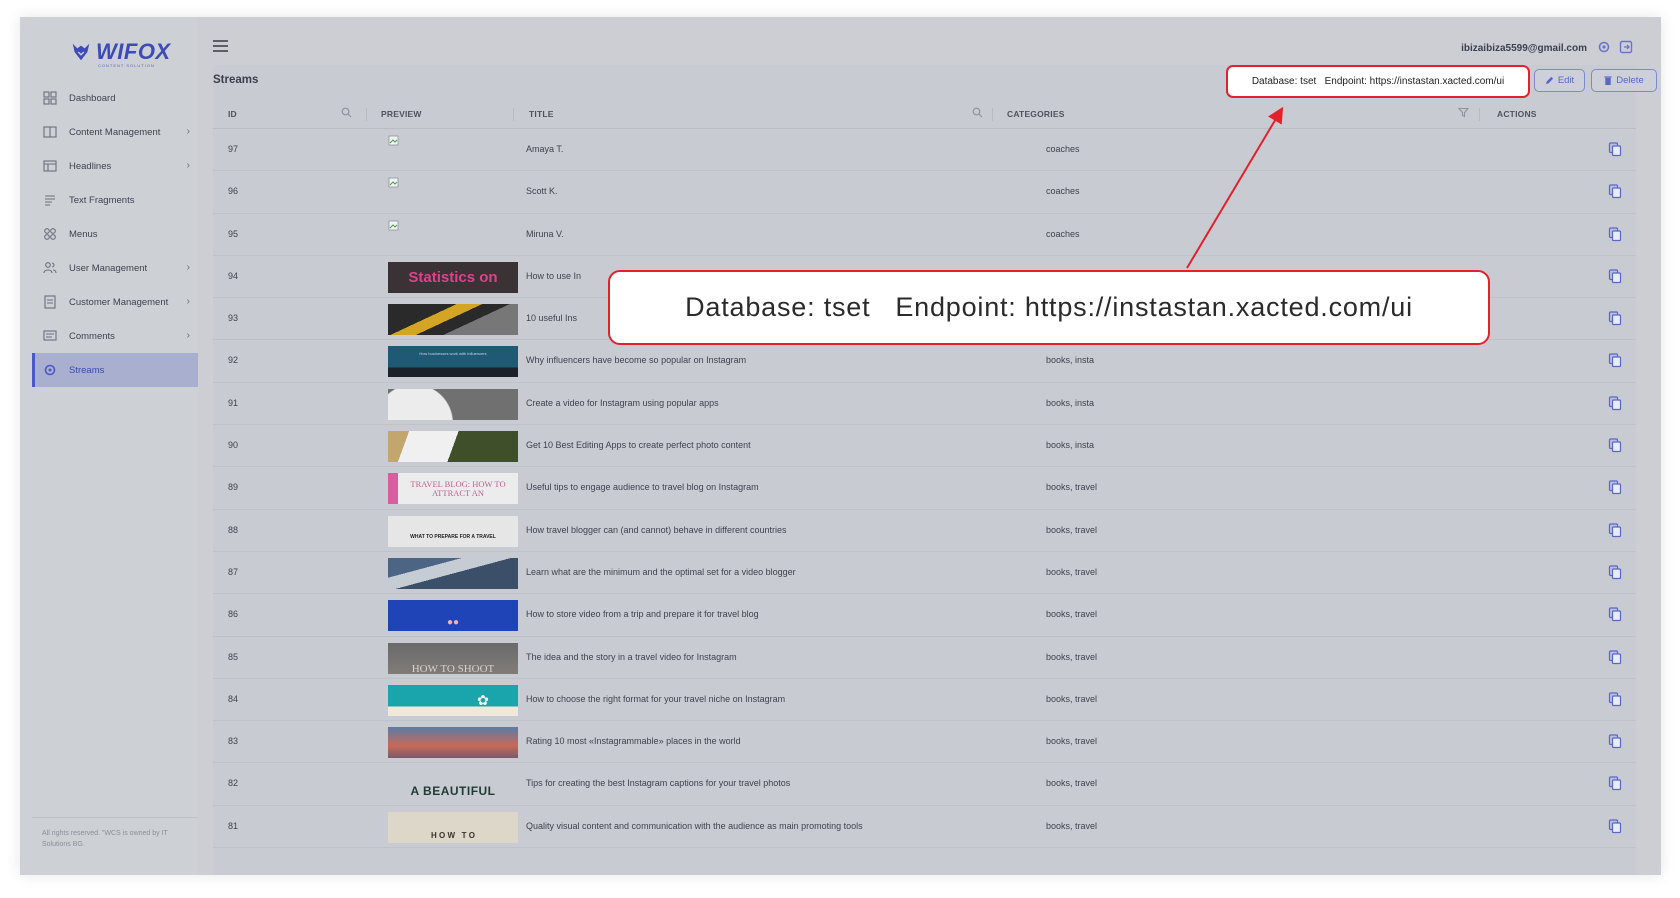 This screenshot has height=898, width=1680. What do you see at coordinates (120, 52) in the screenshot?
I see `brand-logo: WIFOX` at bounding box center [120, 52].